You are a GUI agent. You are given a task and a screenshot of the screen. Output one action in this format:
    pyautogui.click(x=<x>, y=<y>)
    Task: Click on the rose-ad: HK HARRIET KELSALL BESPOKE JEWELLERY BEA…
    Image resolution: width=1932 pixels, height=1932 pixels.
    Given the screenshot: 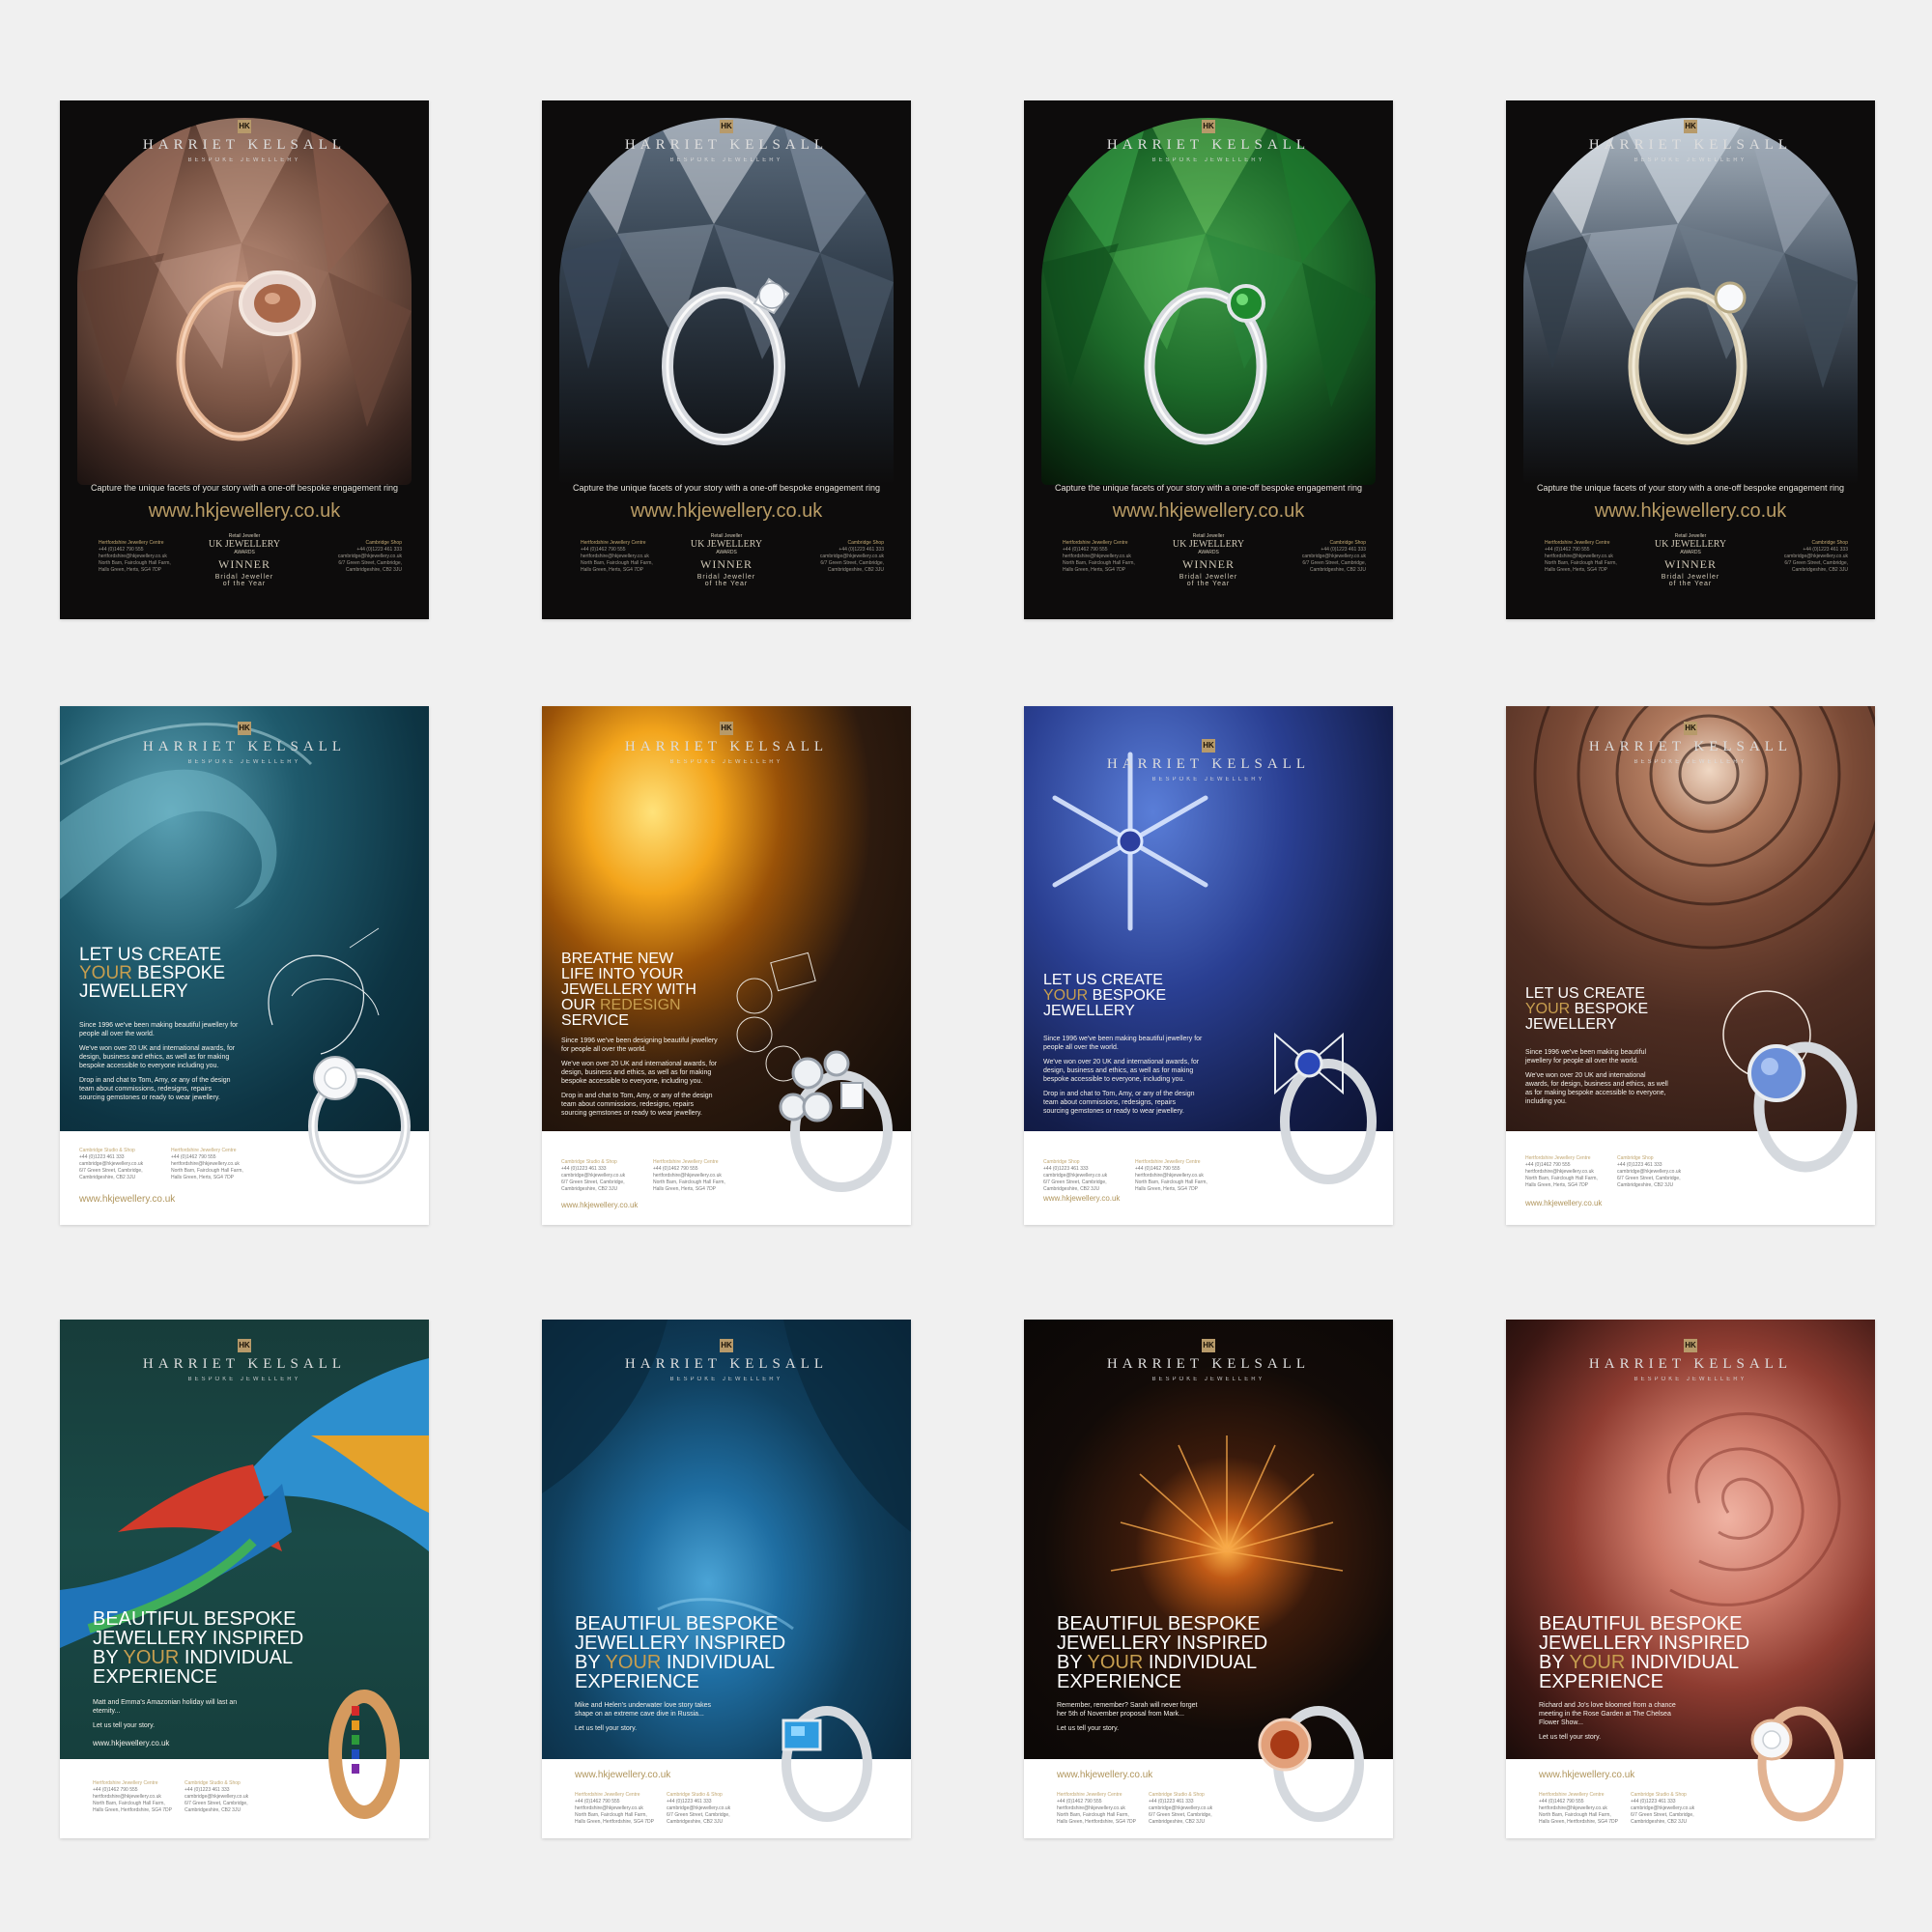 What is the action you would take?
    pyautogui.click(x=1690, y=1579)
    